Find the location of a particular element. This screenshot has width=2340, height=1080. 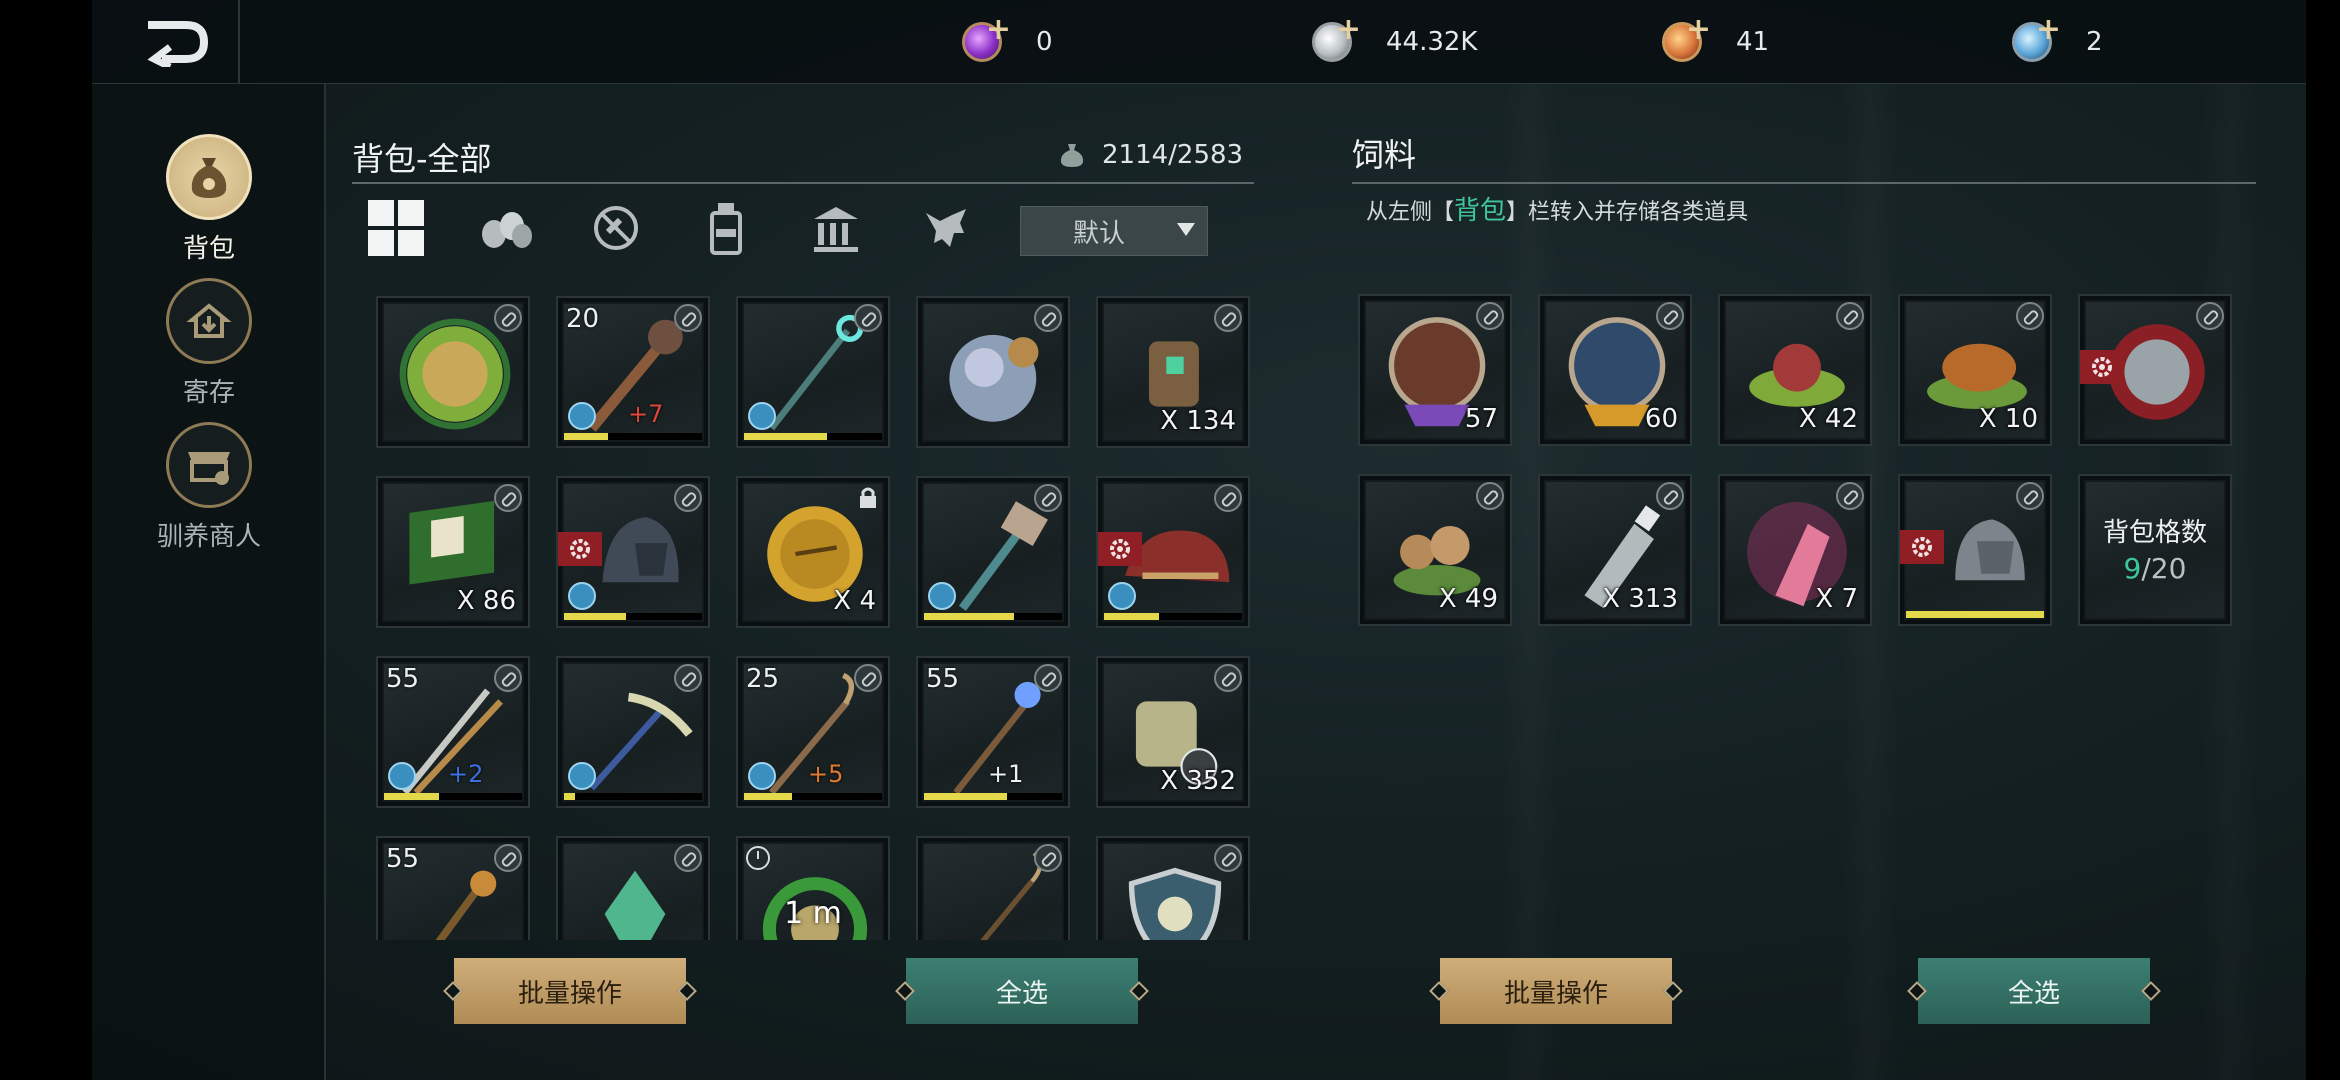

capacity-value: 2114/2583 is located at coordinates (1173, 155).